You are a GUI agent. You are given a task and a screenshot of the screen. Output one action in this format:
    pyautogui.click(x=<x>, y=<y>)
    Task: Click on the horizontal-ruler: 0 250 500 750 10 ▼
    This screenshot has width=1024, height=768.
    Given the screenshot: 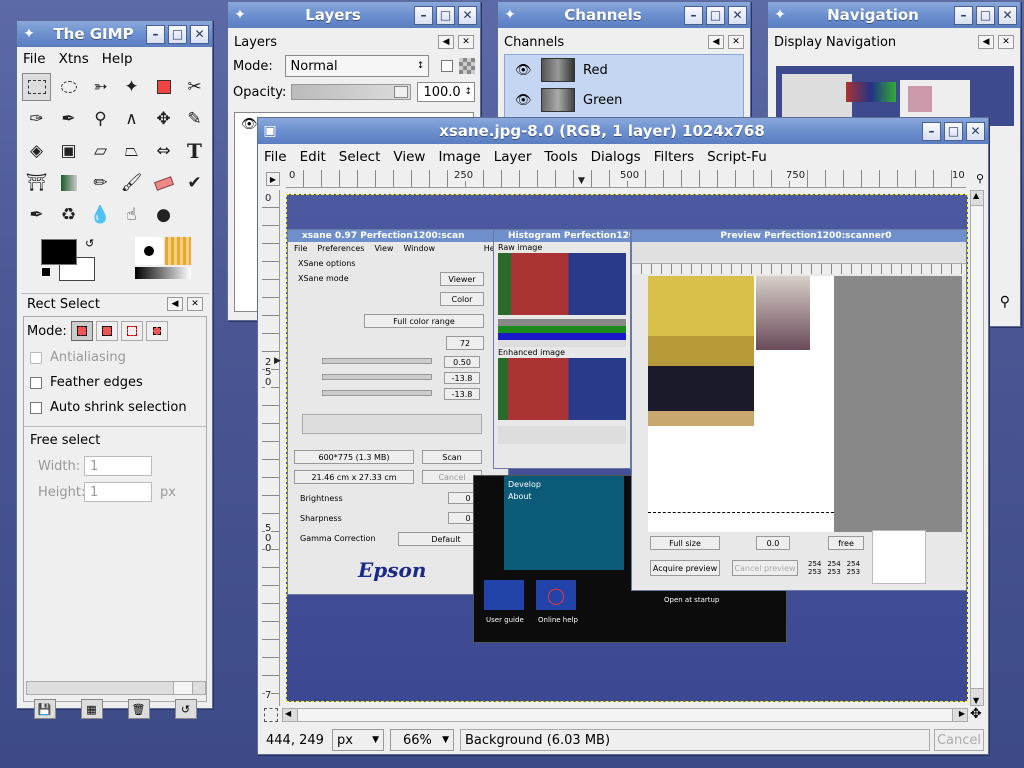 What is the action you would take?
    pyautogui.click(x=626, y=179)
    